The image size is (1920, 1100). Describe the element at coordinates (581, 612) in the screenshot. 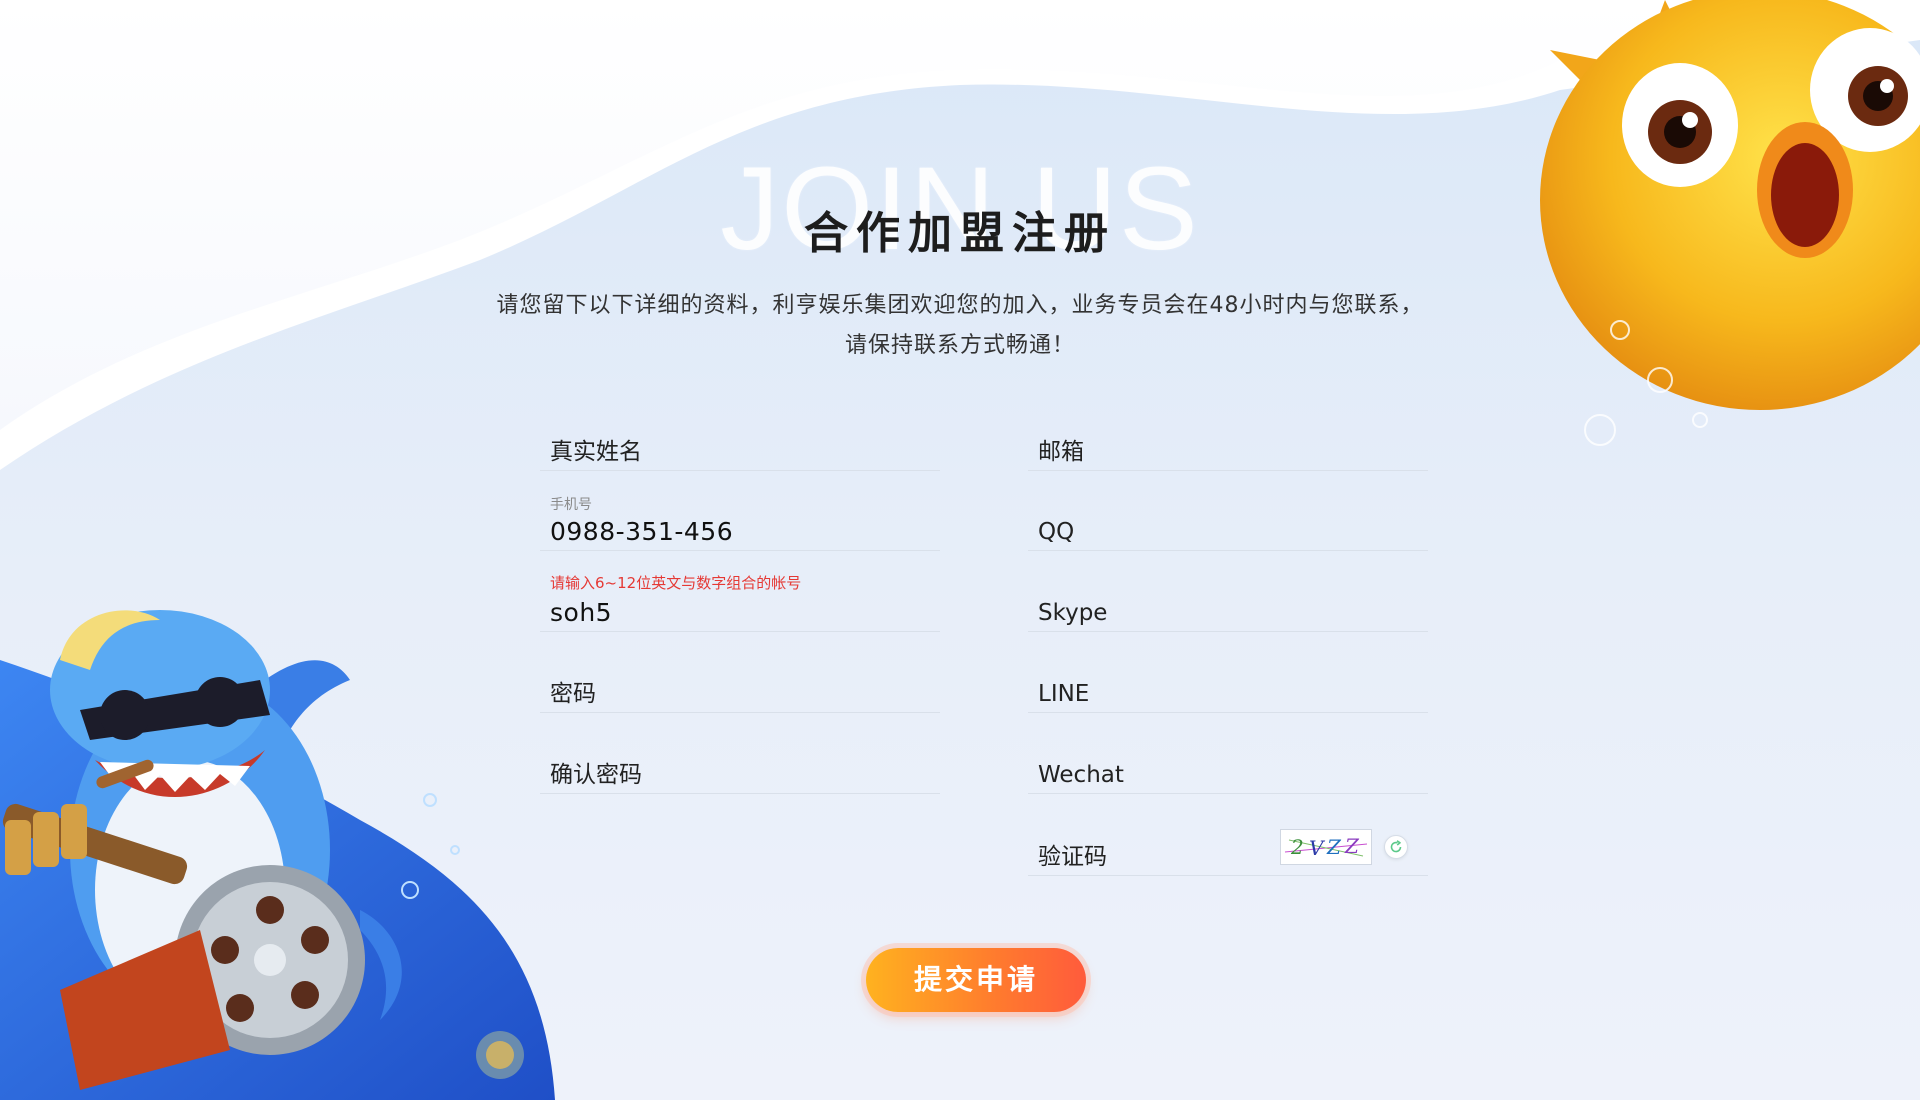

I see `account-value: soh5` at that location.